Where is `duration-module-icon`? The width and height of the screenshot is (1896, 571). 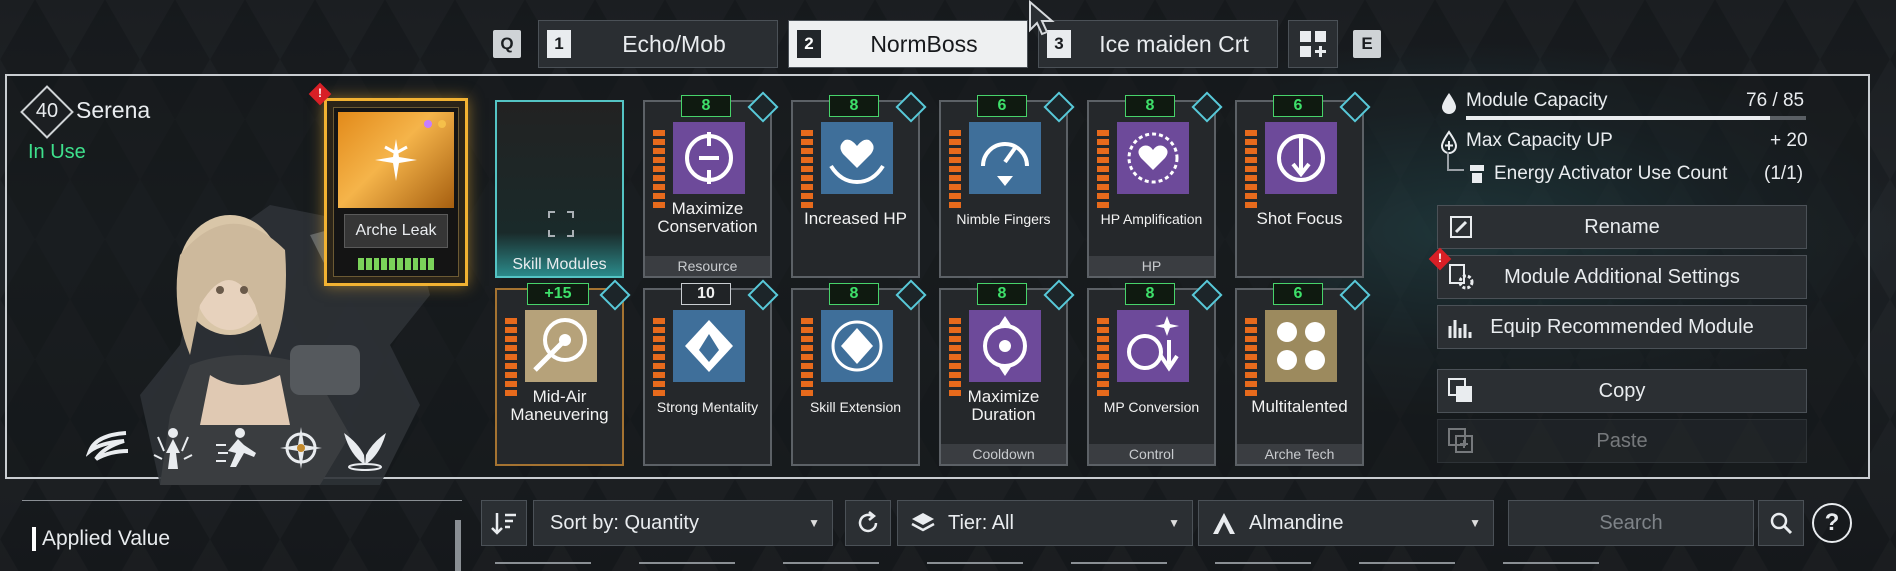 duration-module-icon is located at coordinates (1005, 346).